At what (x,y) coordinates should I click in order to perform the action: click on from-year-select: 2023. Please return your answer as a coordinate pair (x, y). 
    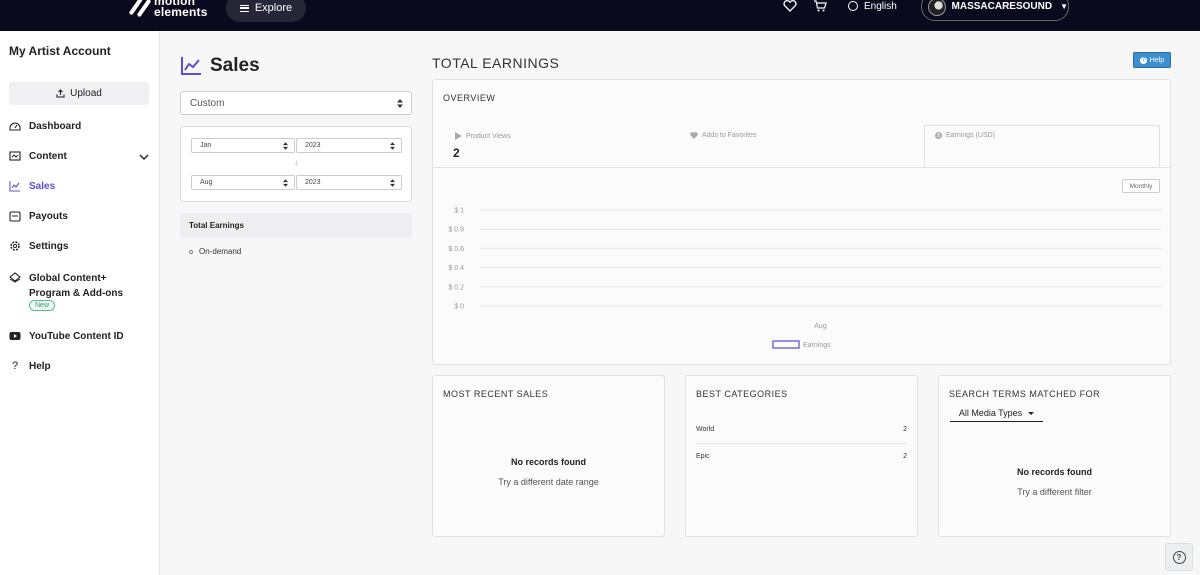
    Looking at the image, I should click on (349, 145).